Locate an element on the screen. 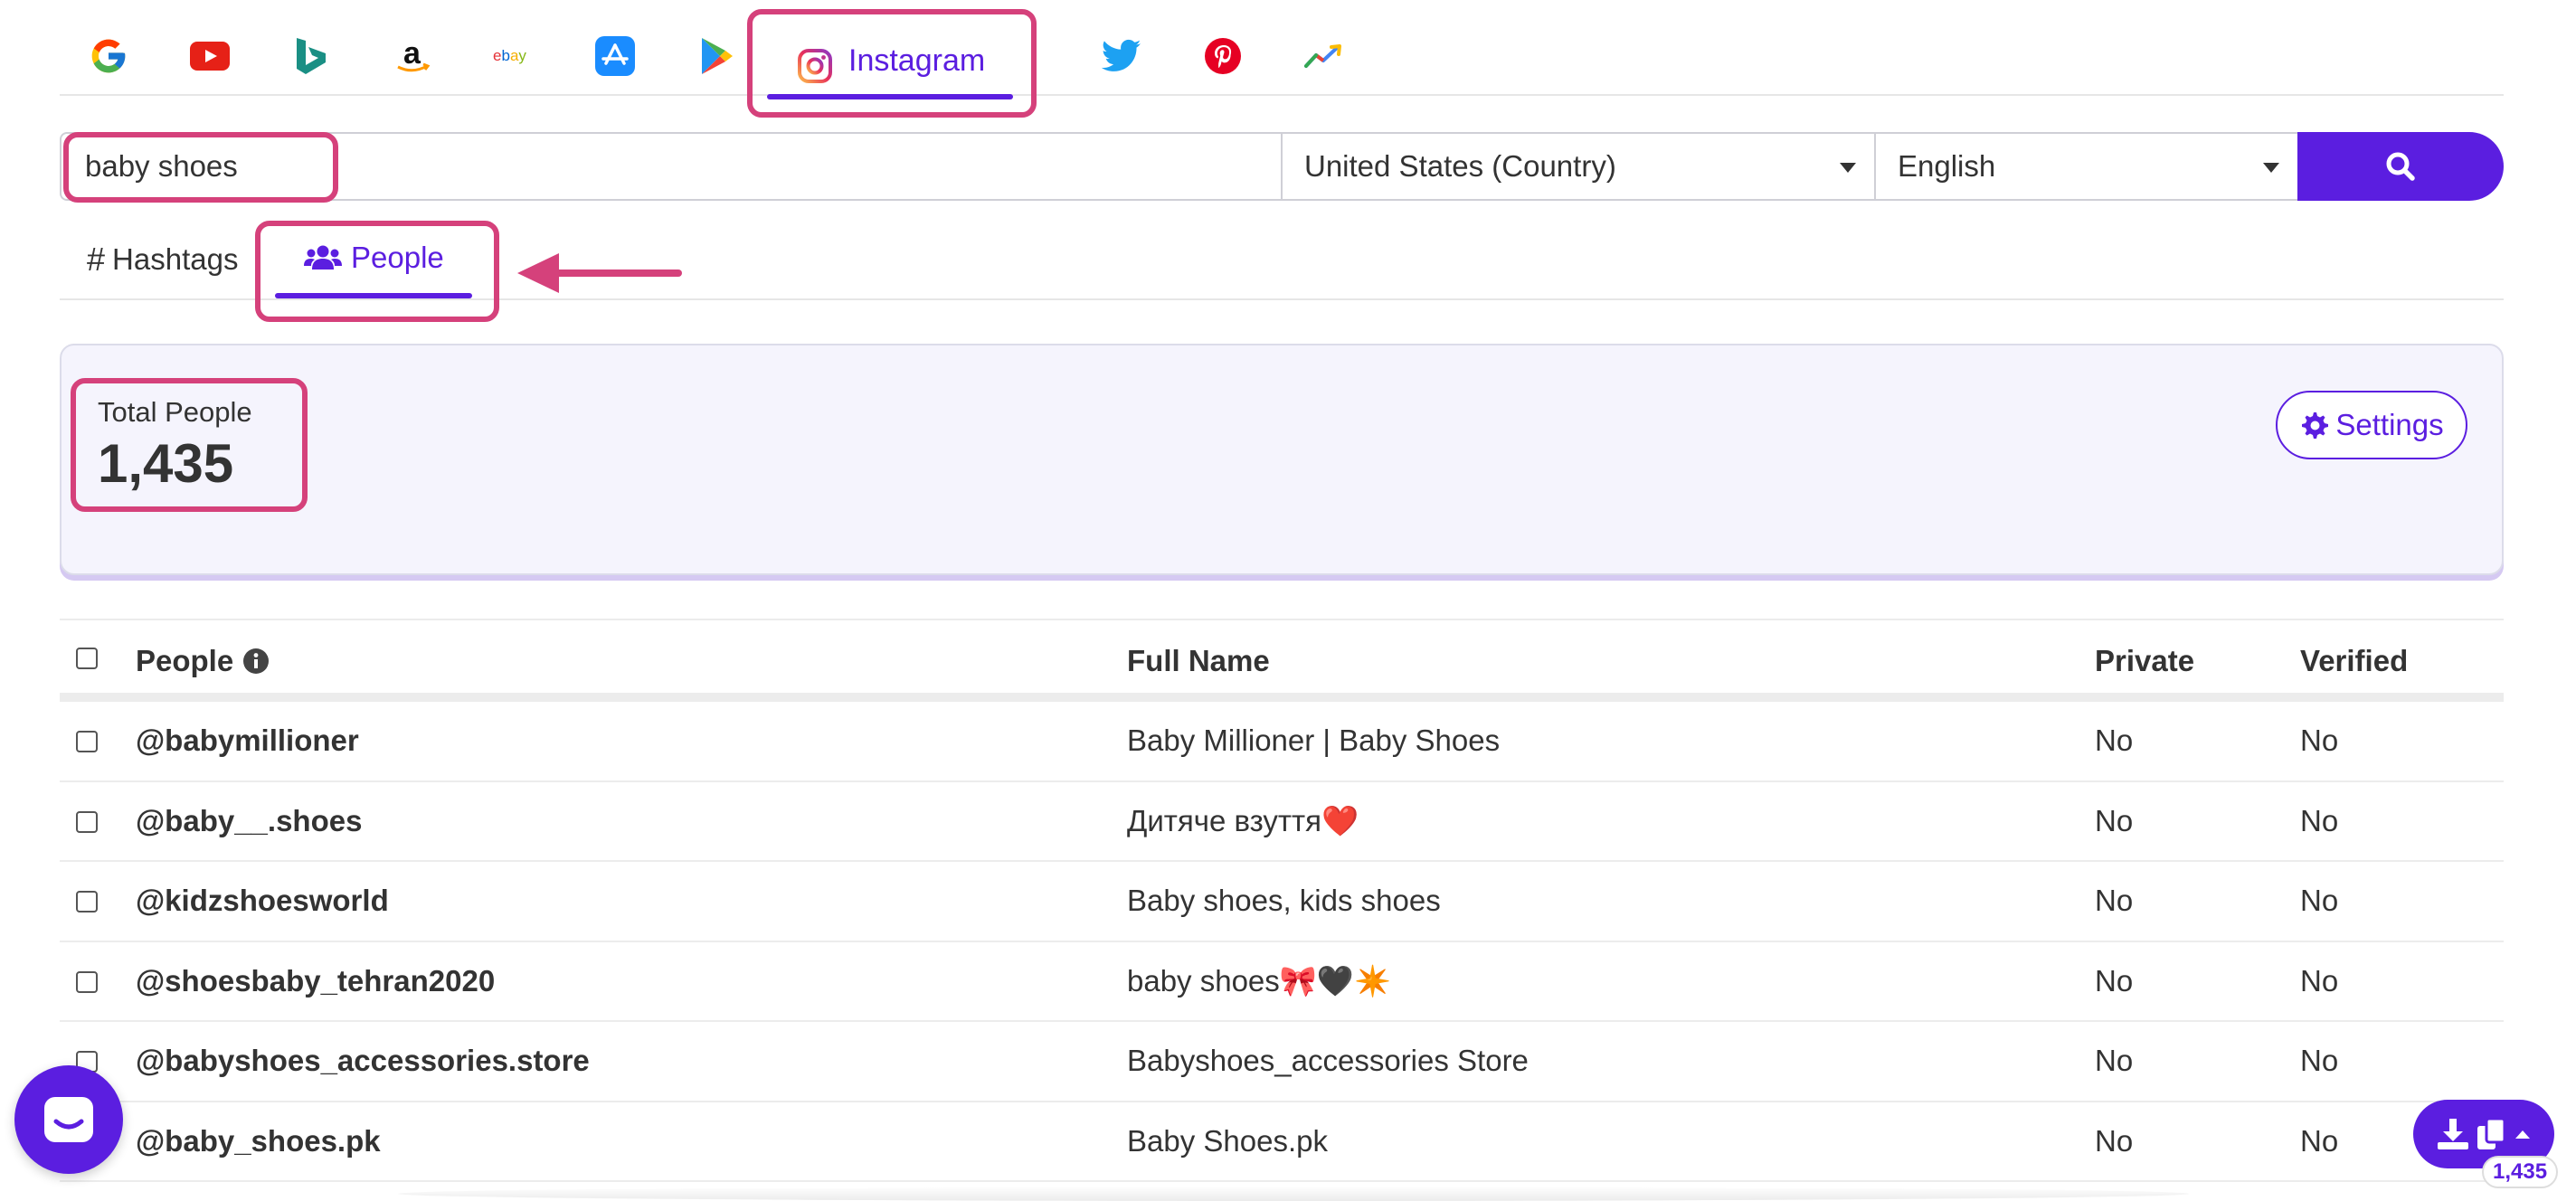  search-bar: United States (Country) English is located at coordinates (1282, 167).